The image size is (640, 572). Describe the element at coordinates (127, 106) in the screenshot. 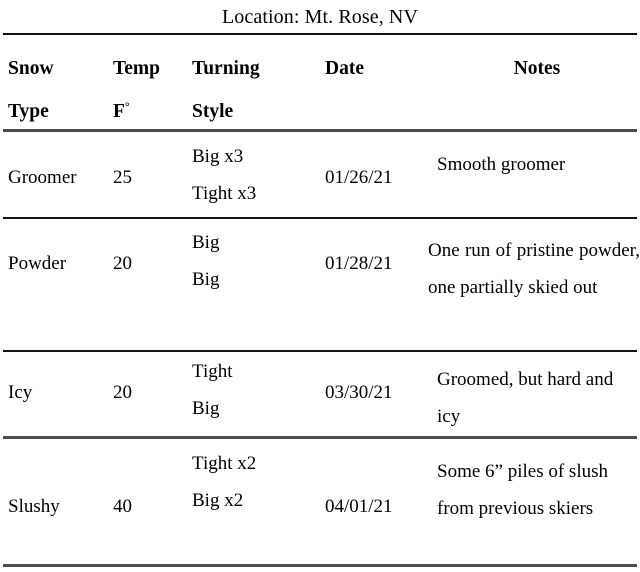

I see `degree-icon: °` at that location.